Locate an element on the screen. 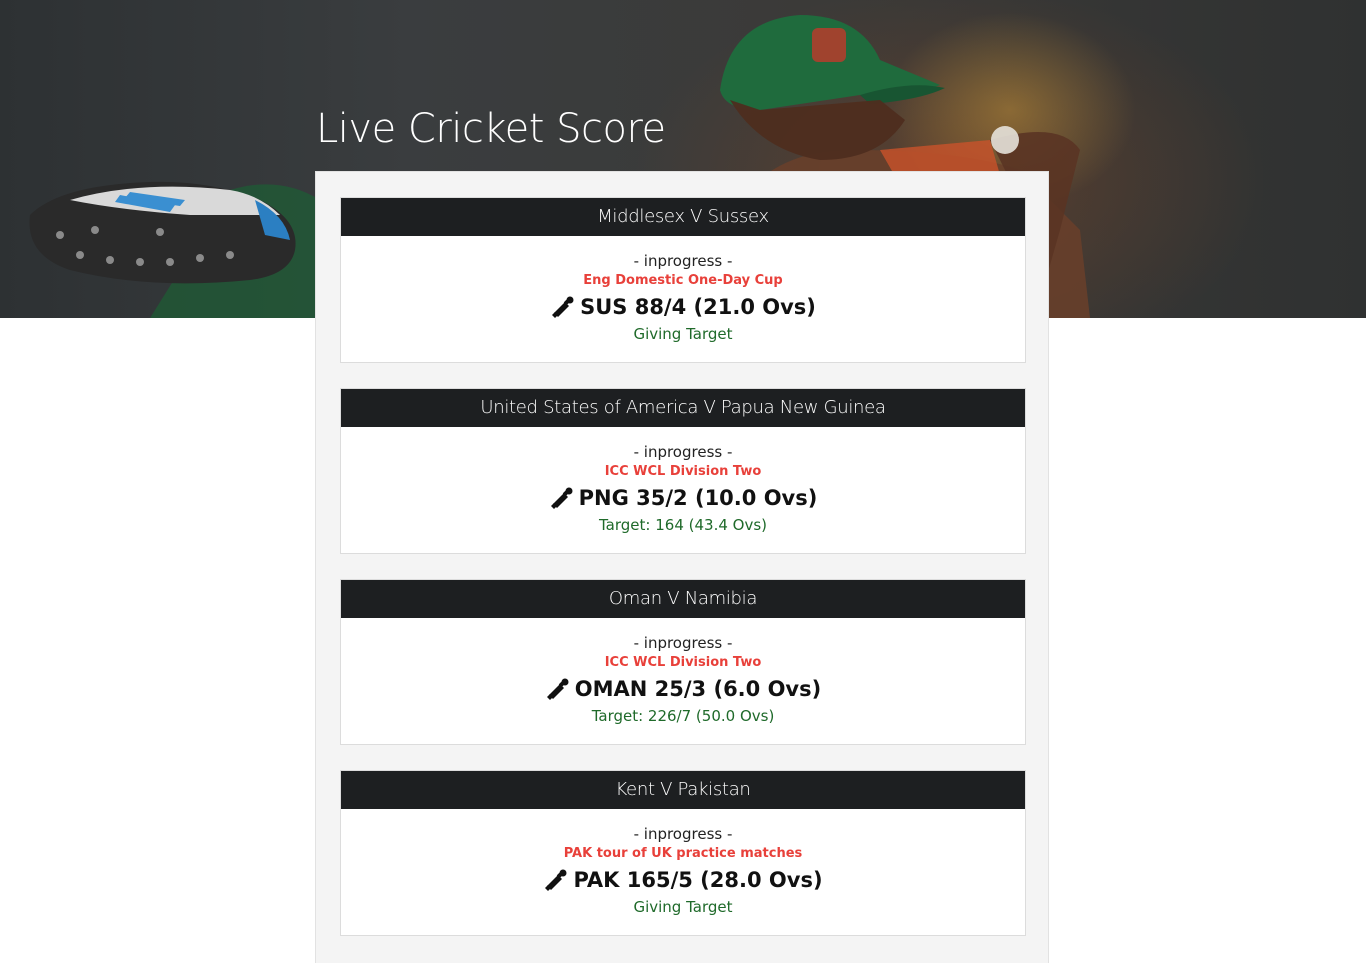 Image resolution: width=1366 pixels, height=963 pixels. score-text: PNG 35/2 (10.0 Ovs) is located at coordinates (698, 498).